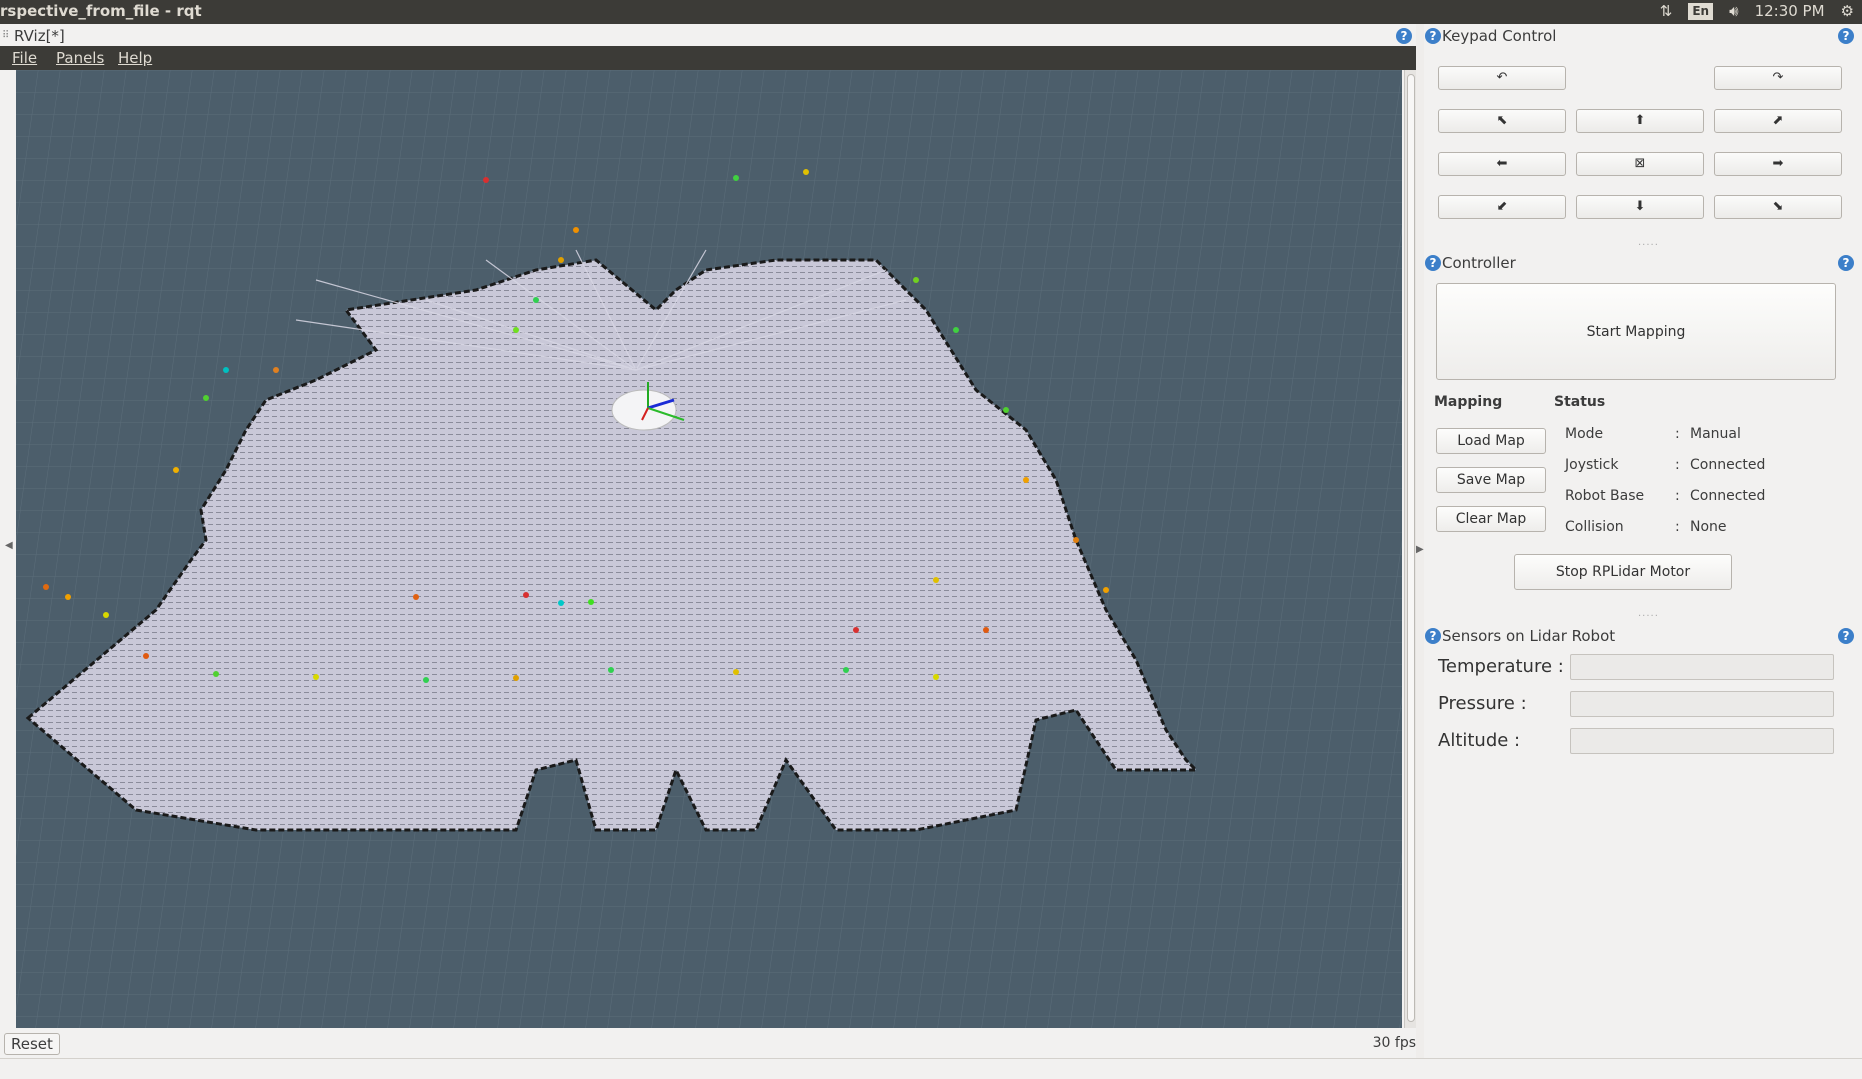 The width and height of the screenshot is (1862, 1079). What do you see at coordinates (1778, 207) in the screenshot?
I see `move-down-right-button: ⬊` at bounding box center [1778, 207].